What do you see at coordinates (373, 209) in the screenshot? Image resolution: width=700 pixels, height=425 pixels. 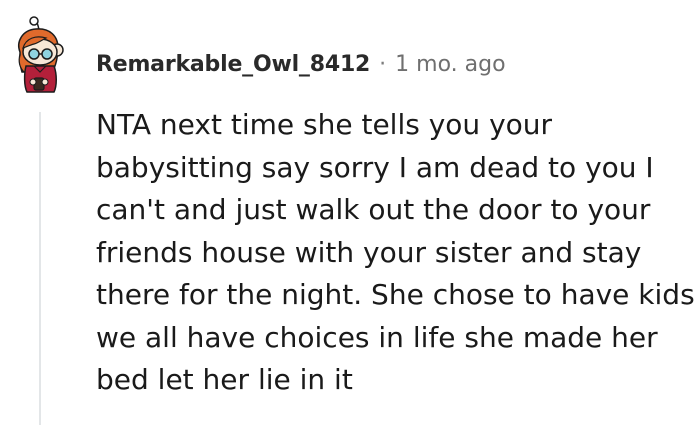 I see `comment-body-line: can't and just walk out the door to your` at bounding box center [373, 209].